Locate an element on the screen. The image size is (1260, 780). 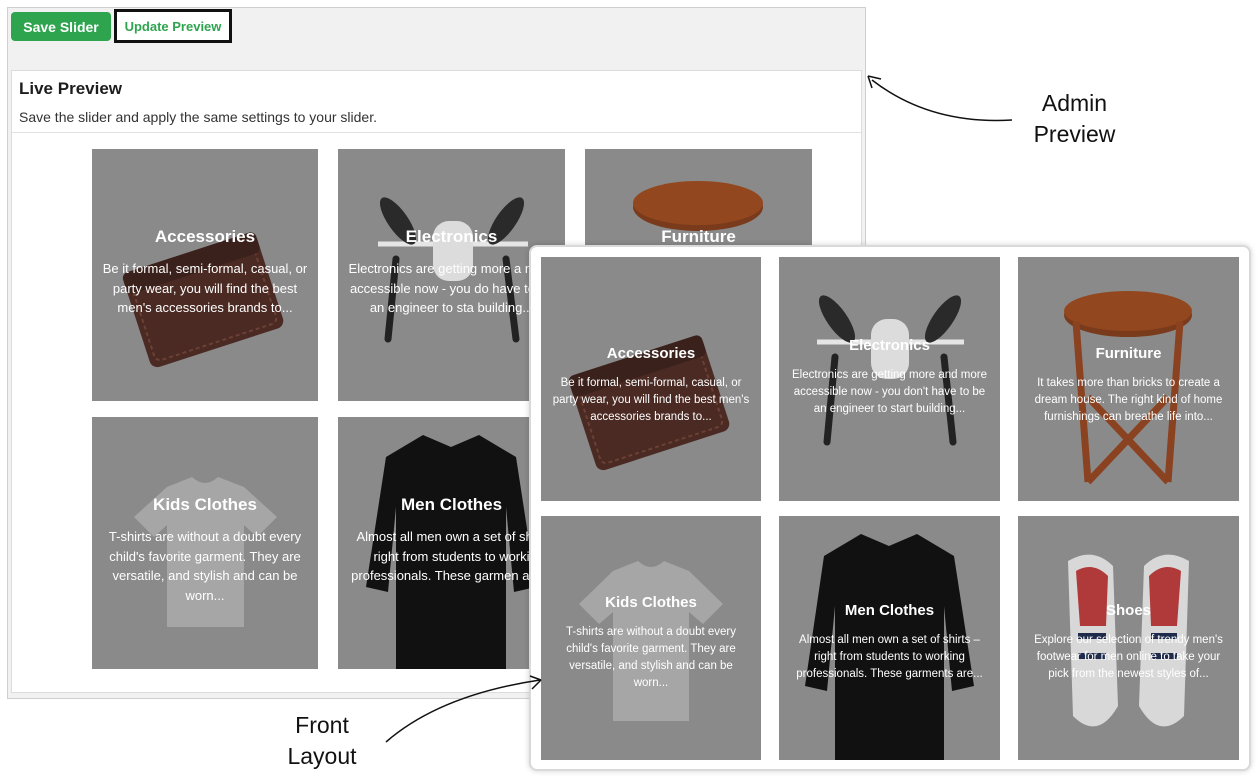
card-title: Shoes is located at coordinates (1128, 610).